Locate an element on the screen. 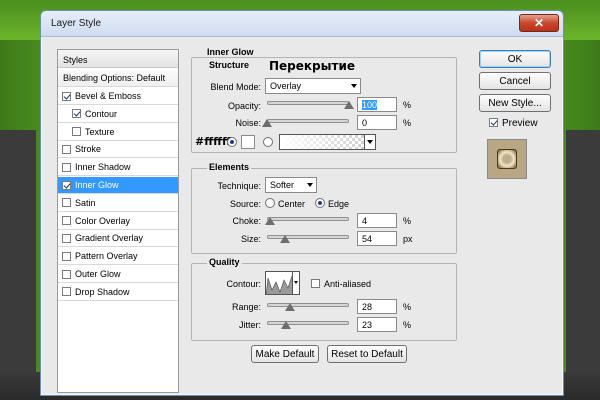 The width and height of the screenshot is (600, 400). range-value: 28 is located at coordinates (367, 307).